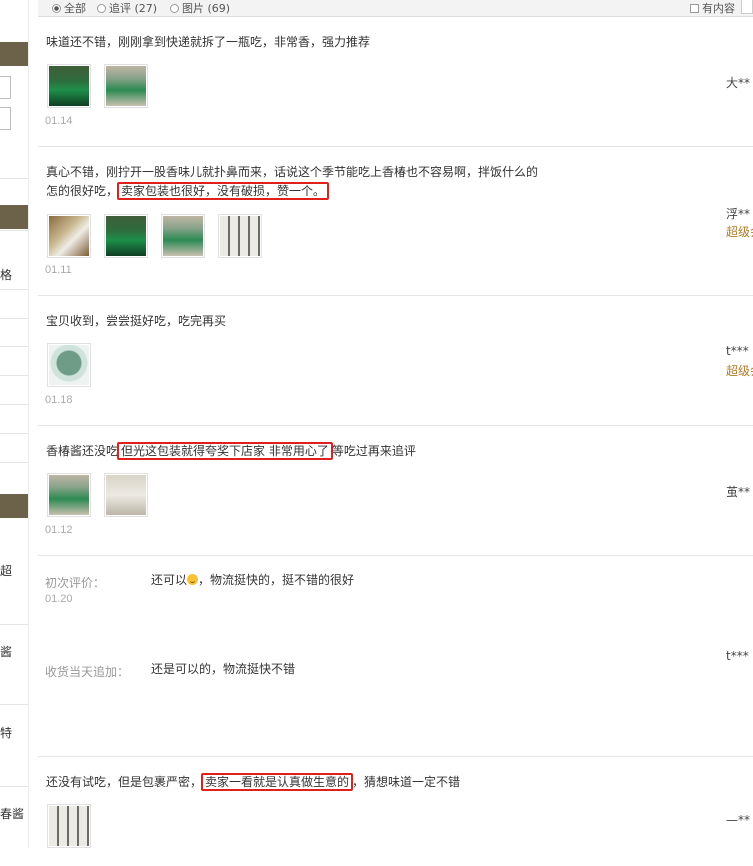  Describe the element at coordinates (87, 672) in the screenshot. I see `appended-review-label: 收货当天追加：` at that location.